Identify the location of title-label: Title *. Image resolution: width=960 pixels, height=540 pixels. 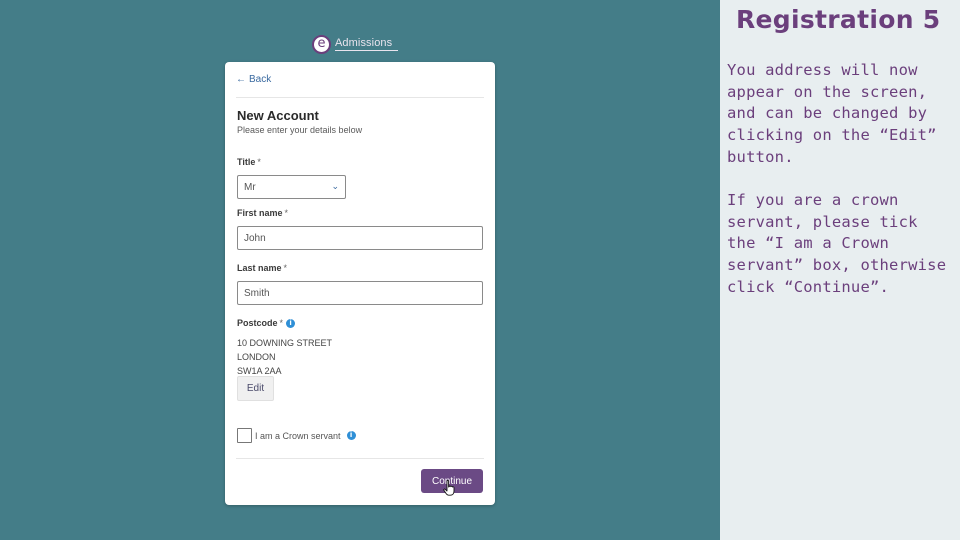
(249, 162).